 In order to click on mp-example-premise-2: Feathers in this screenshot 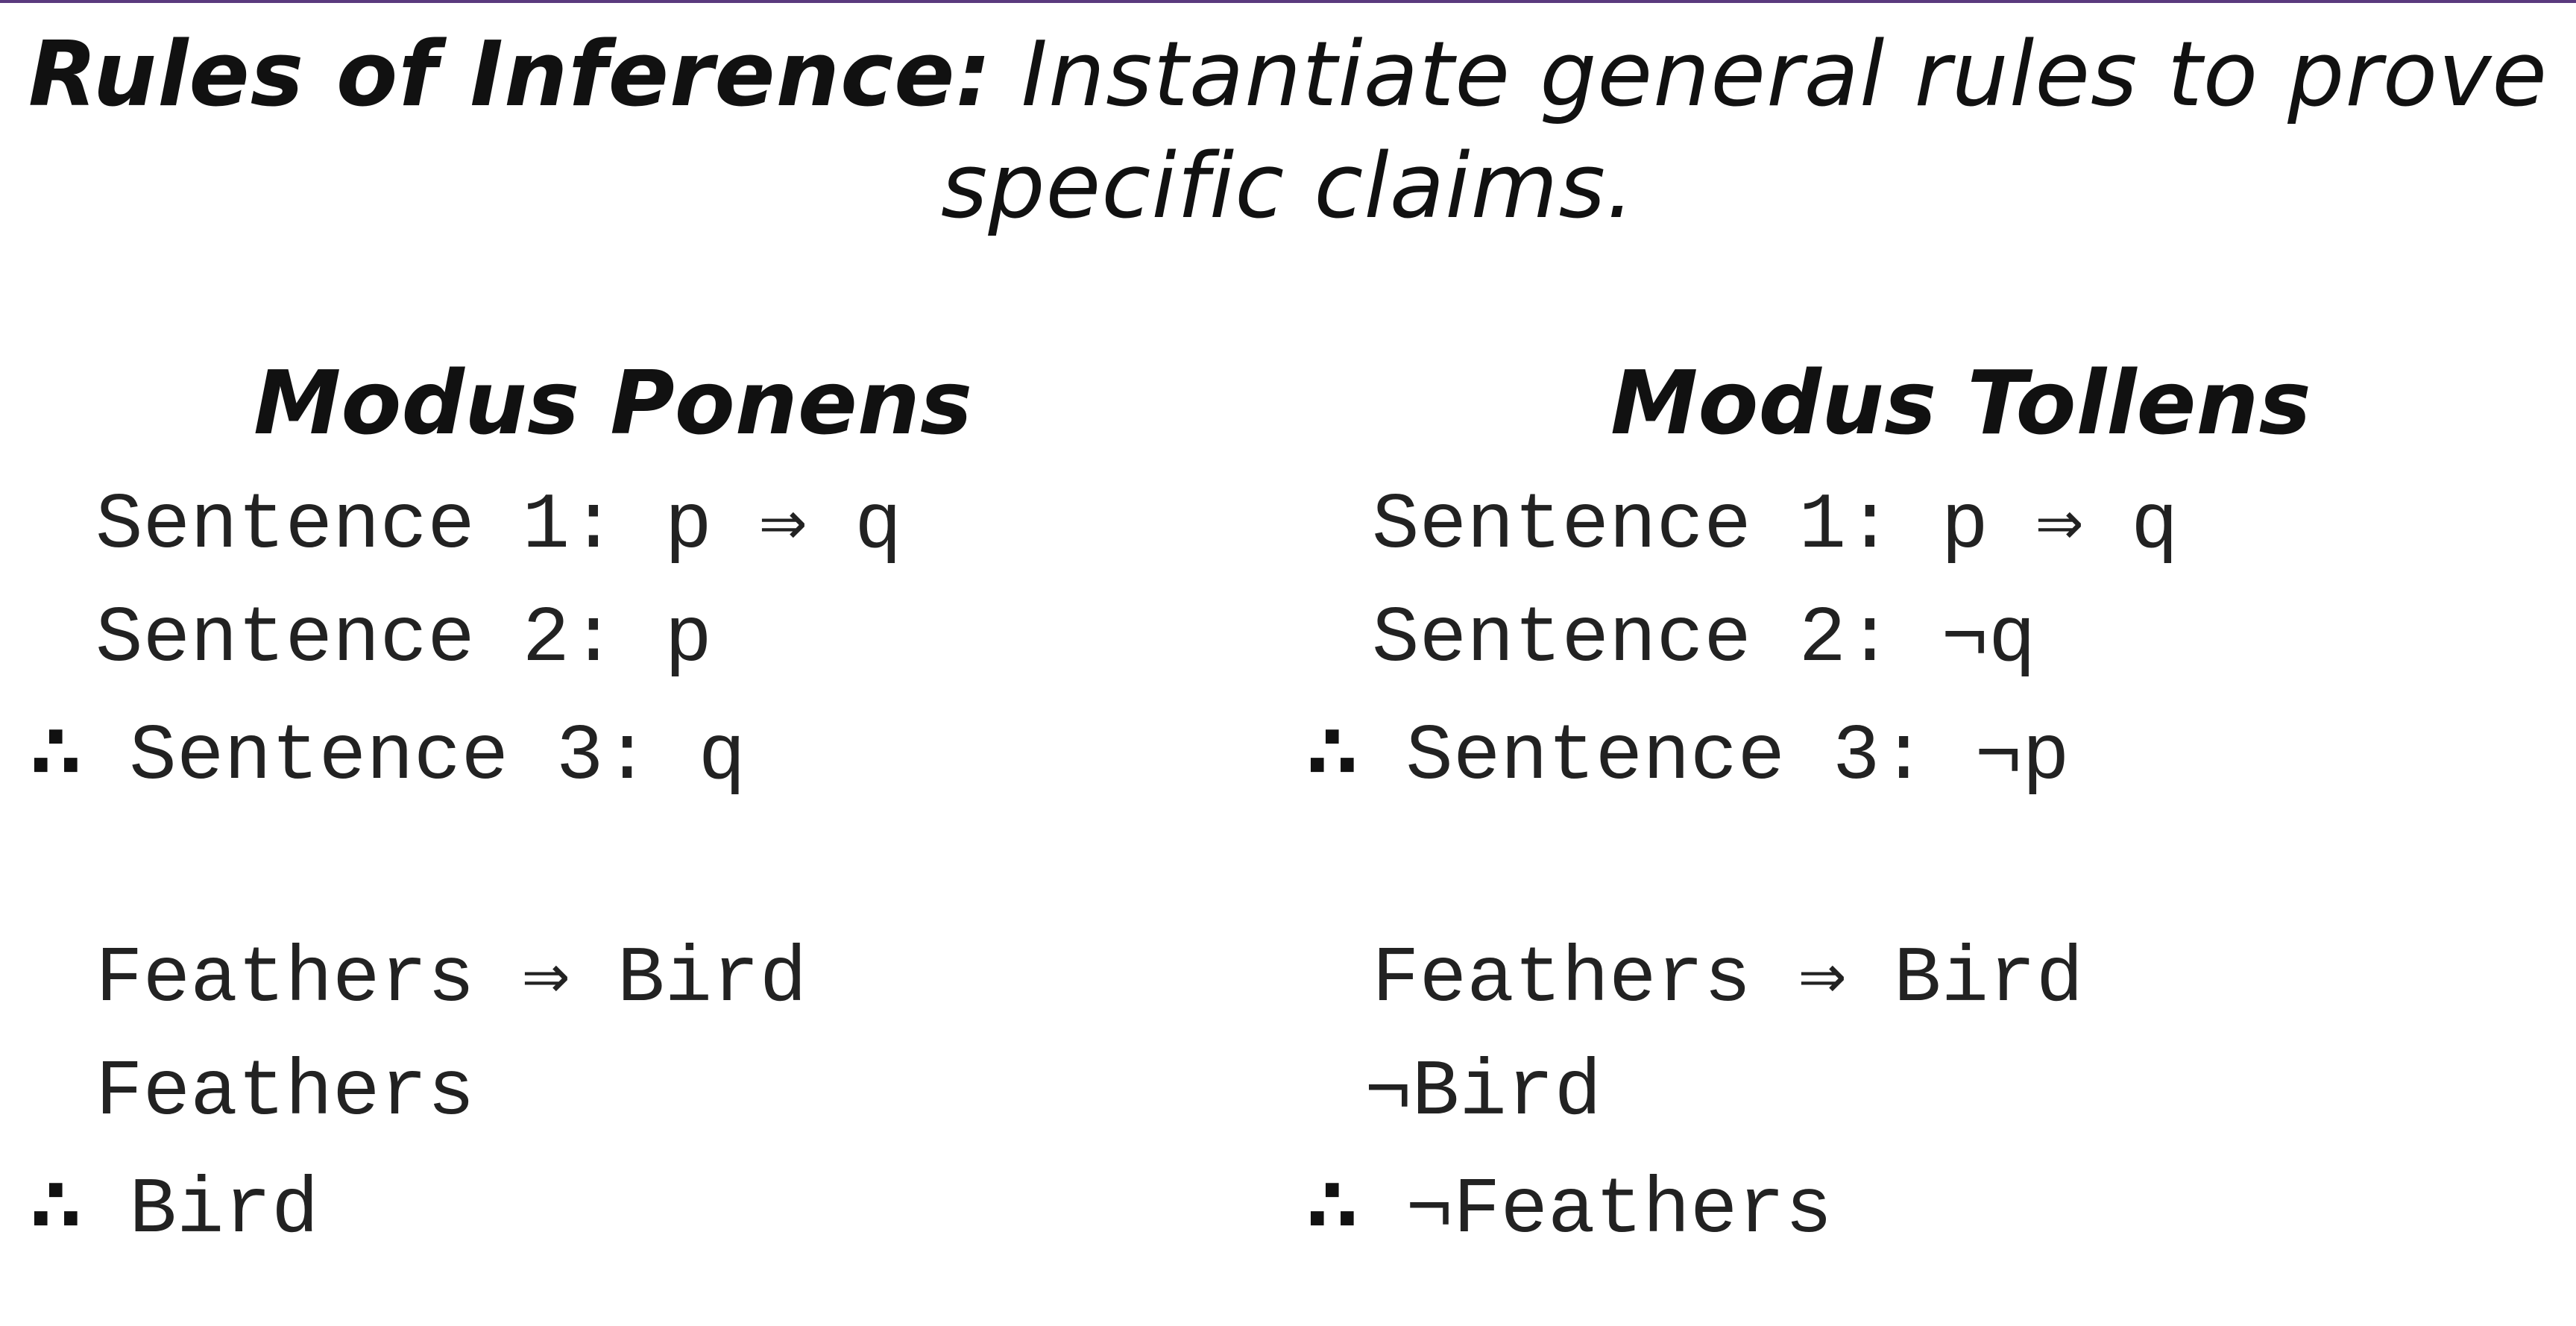, I will do `click(285, 1092)`.